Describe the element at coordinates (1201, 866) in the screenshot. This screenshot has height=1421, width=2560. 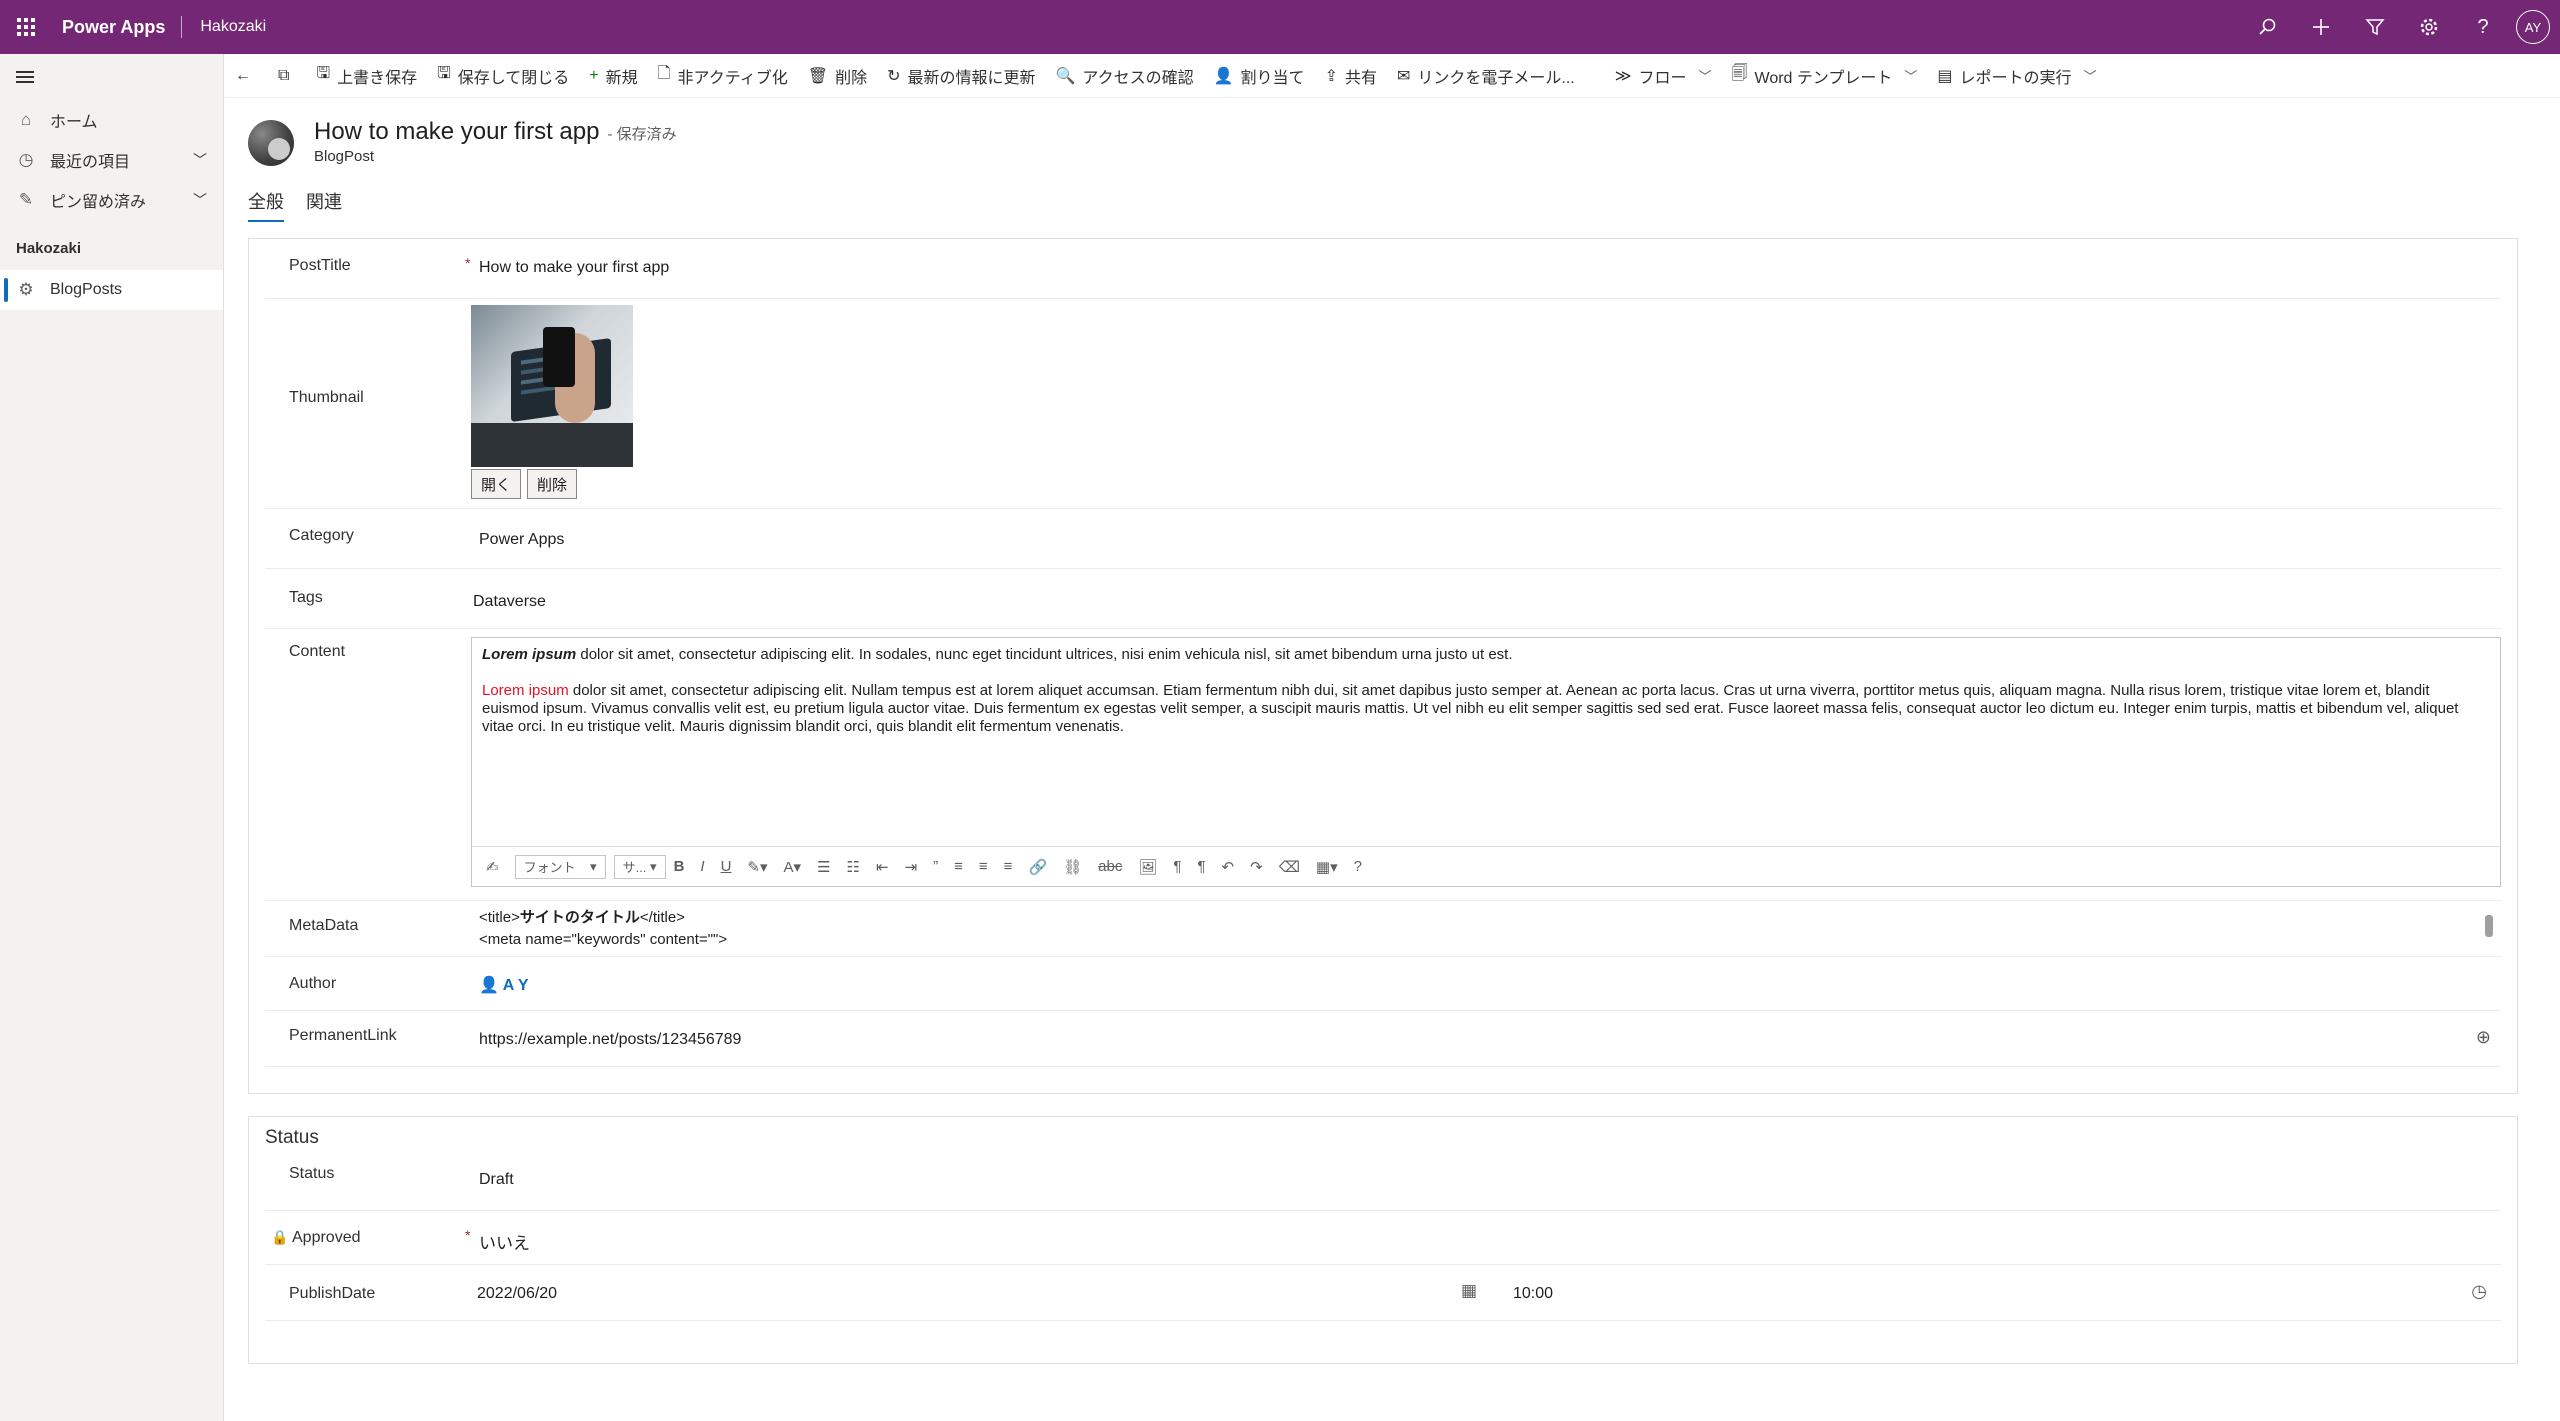
I see `rtl-icon: ¶` at that location.